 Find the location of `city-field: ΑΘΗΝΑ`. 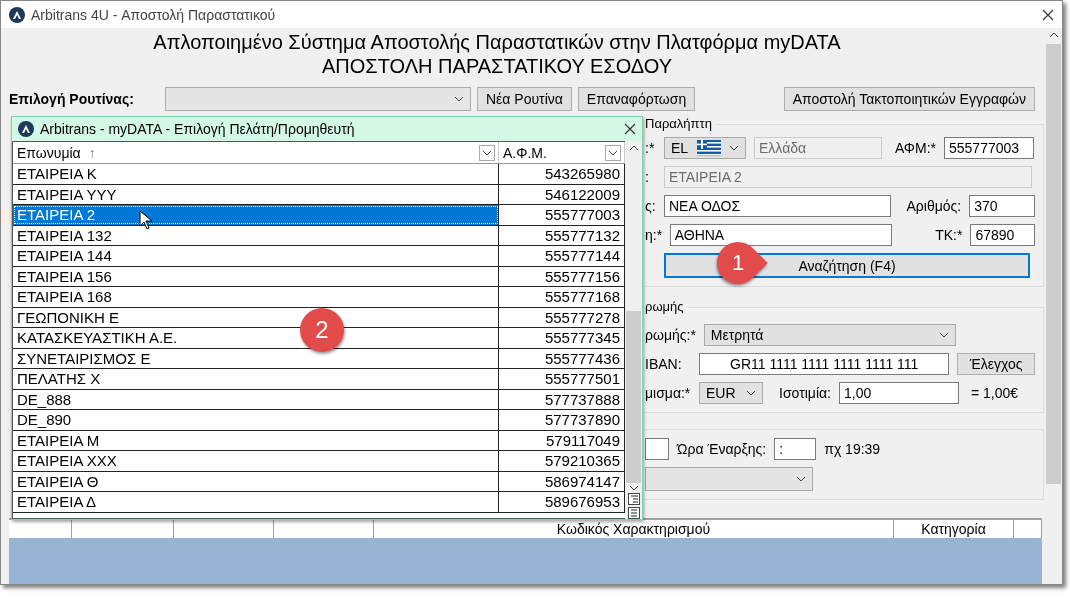

city-field: ΑΘΗΝΑ is located at coordinates (781, 235).